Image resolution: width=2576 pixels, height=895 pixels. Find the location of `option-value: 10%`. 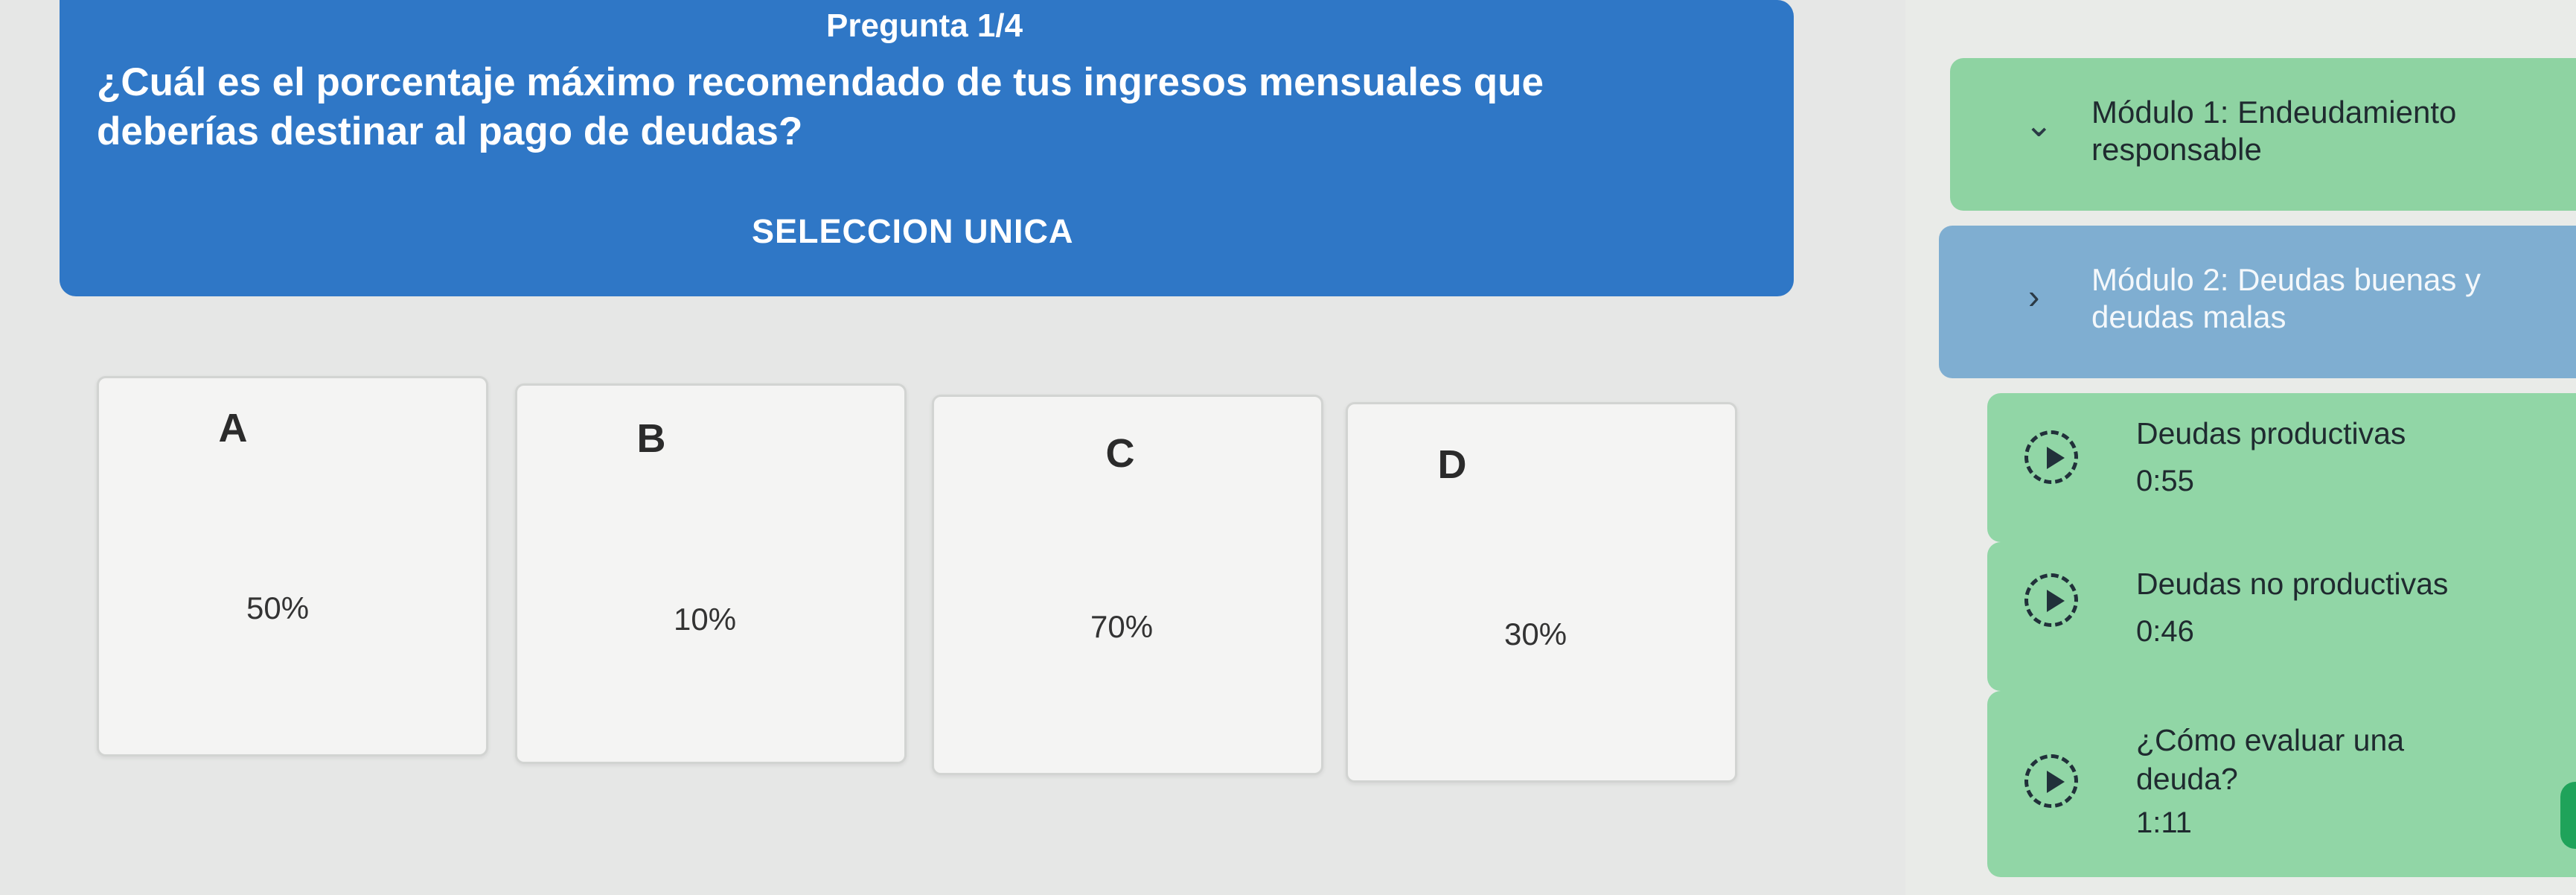

option-value: 10% is located at coordinates (705, 619).